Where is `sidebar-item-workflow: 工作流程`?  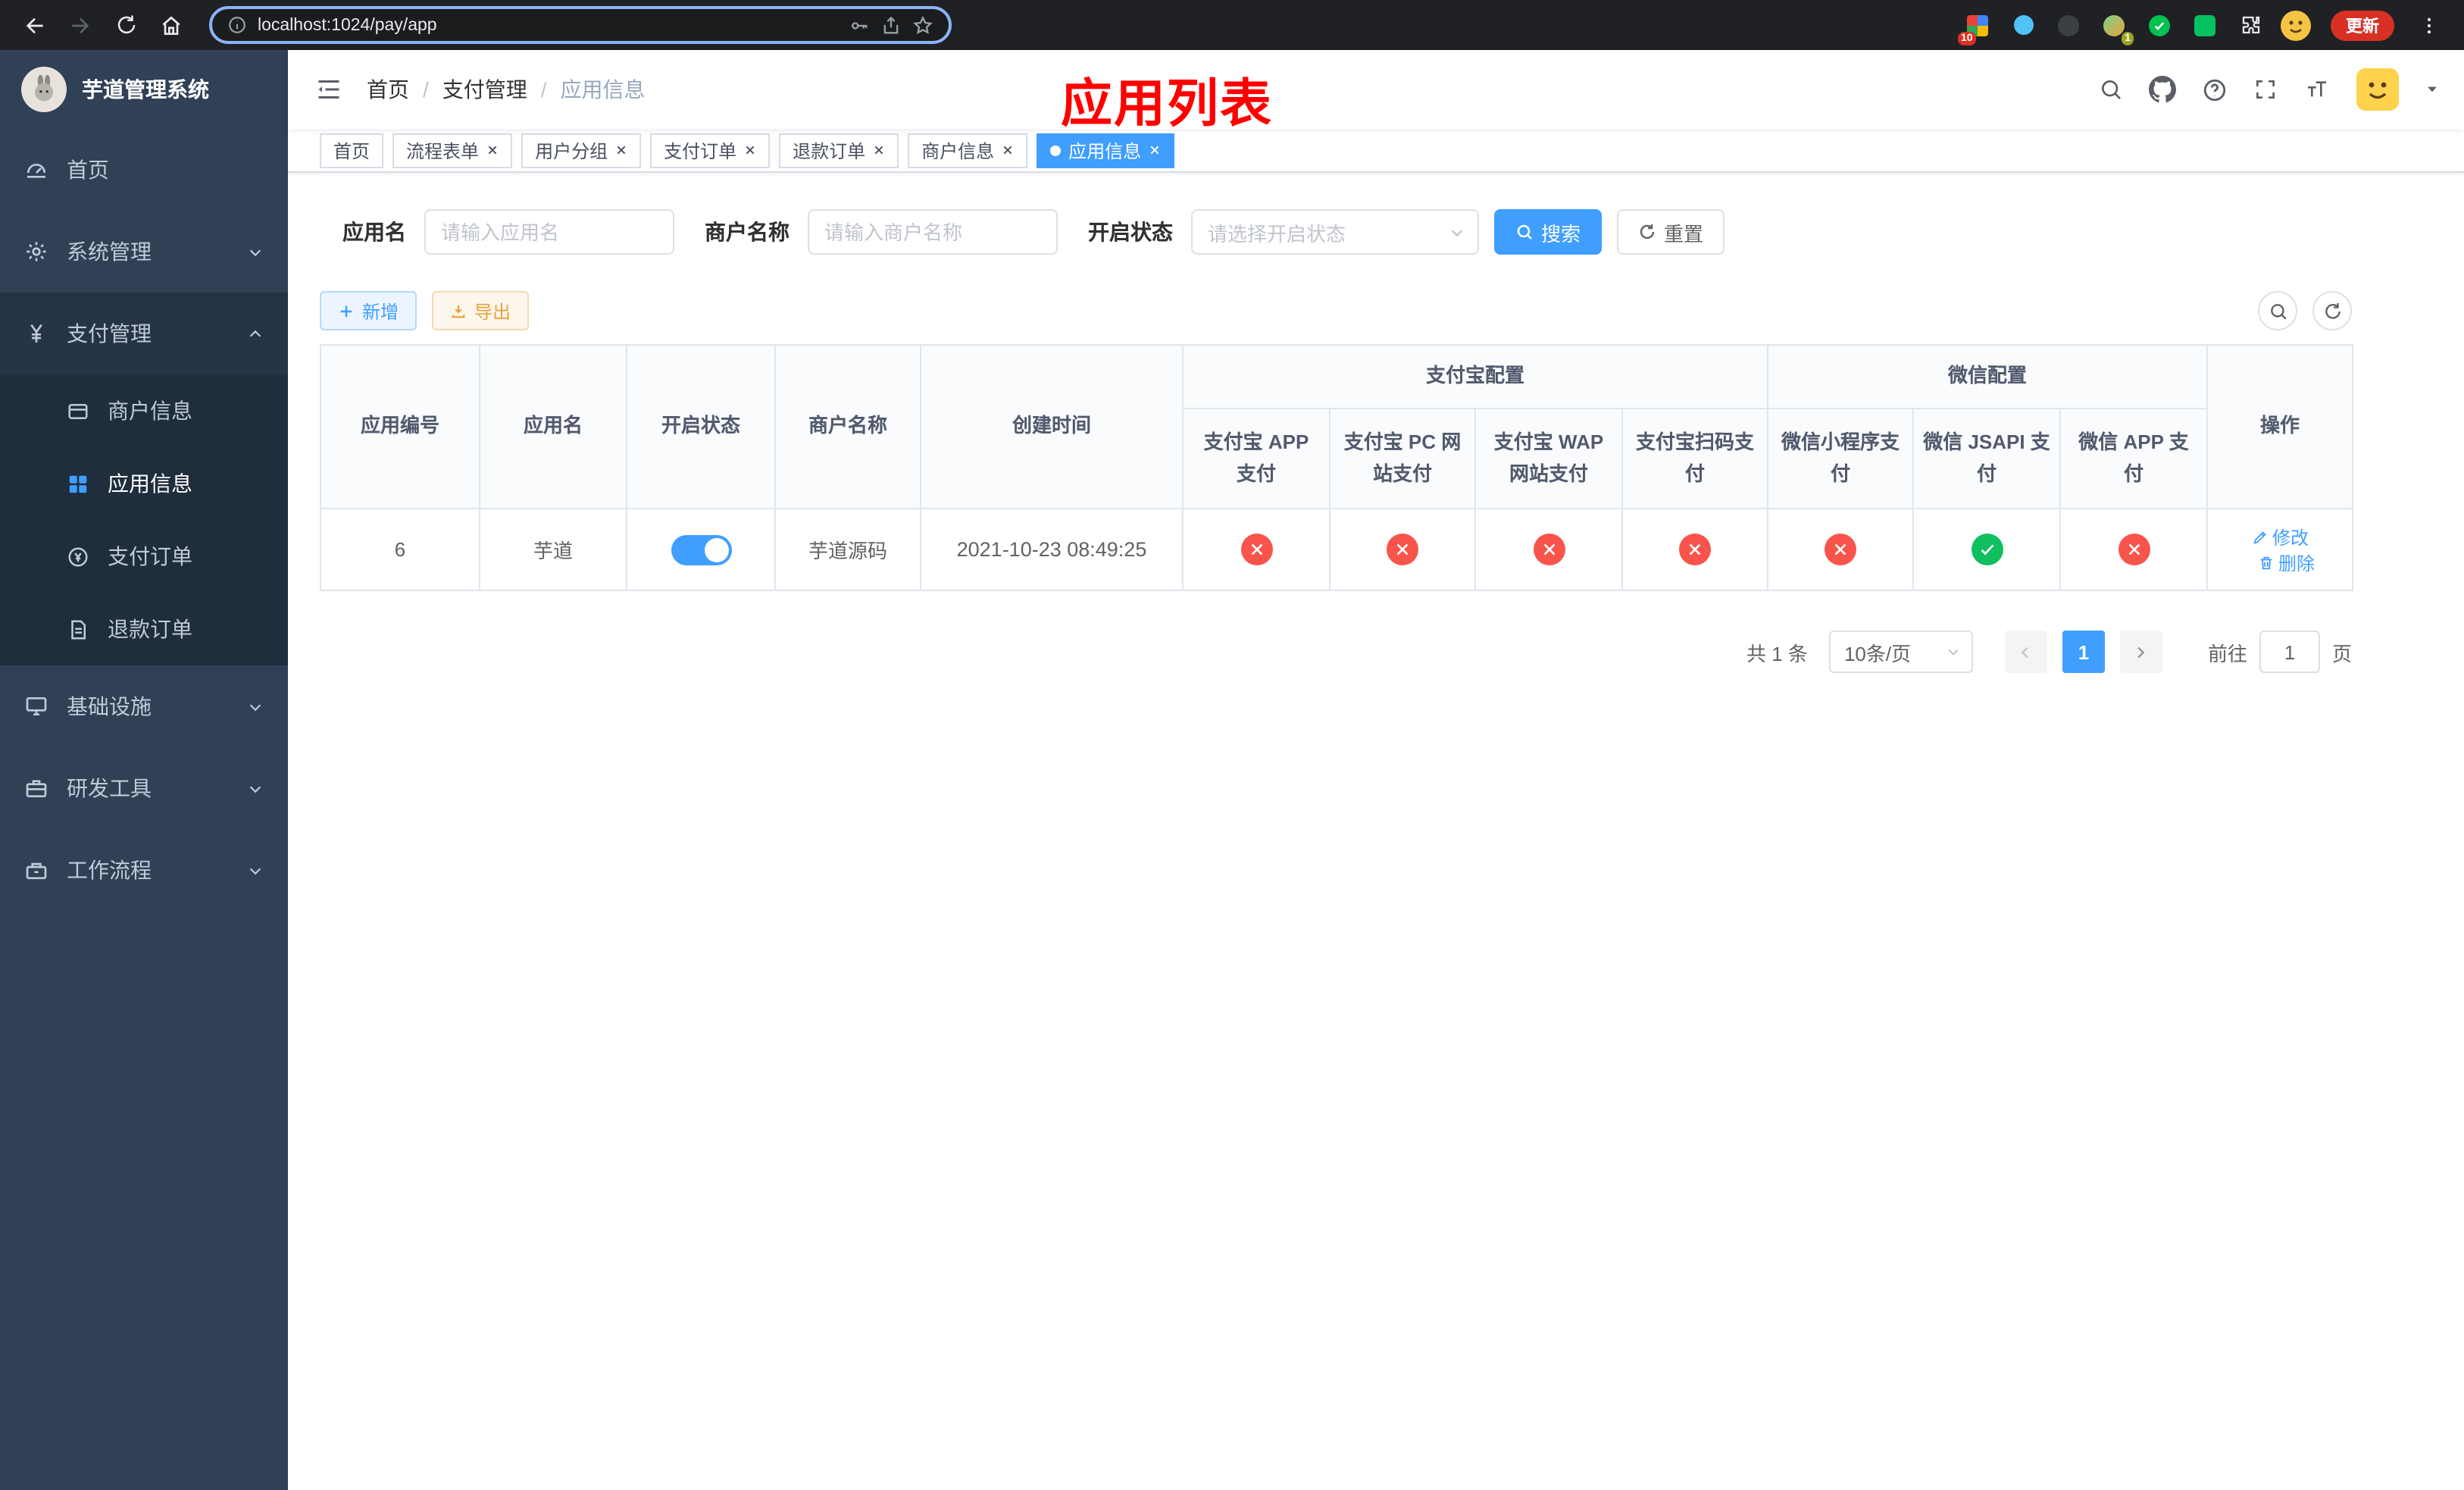 sidebar-item-workflow: 工作流程 is located at coordinates (144, 870).